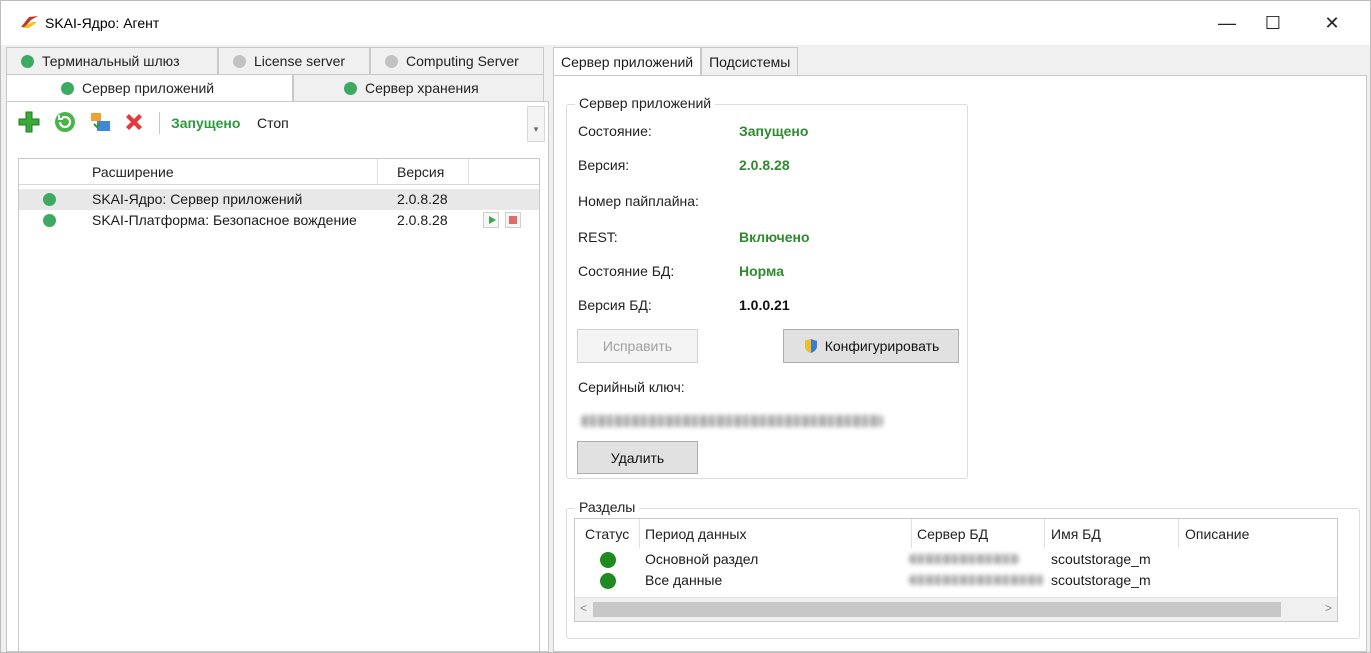 The image size is (1371, 653). I want to click on scrollbar-thumb, so click(937, 609).